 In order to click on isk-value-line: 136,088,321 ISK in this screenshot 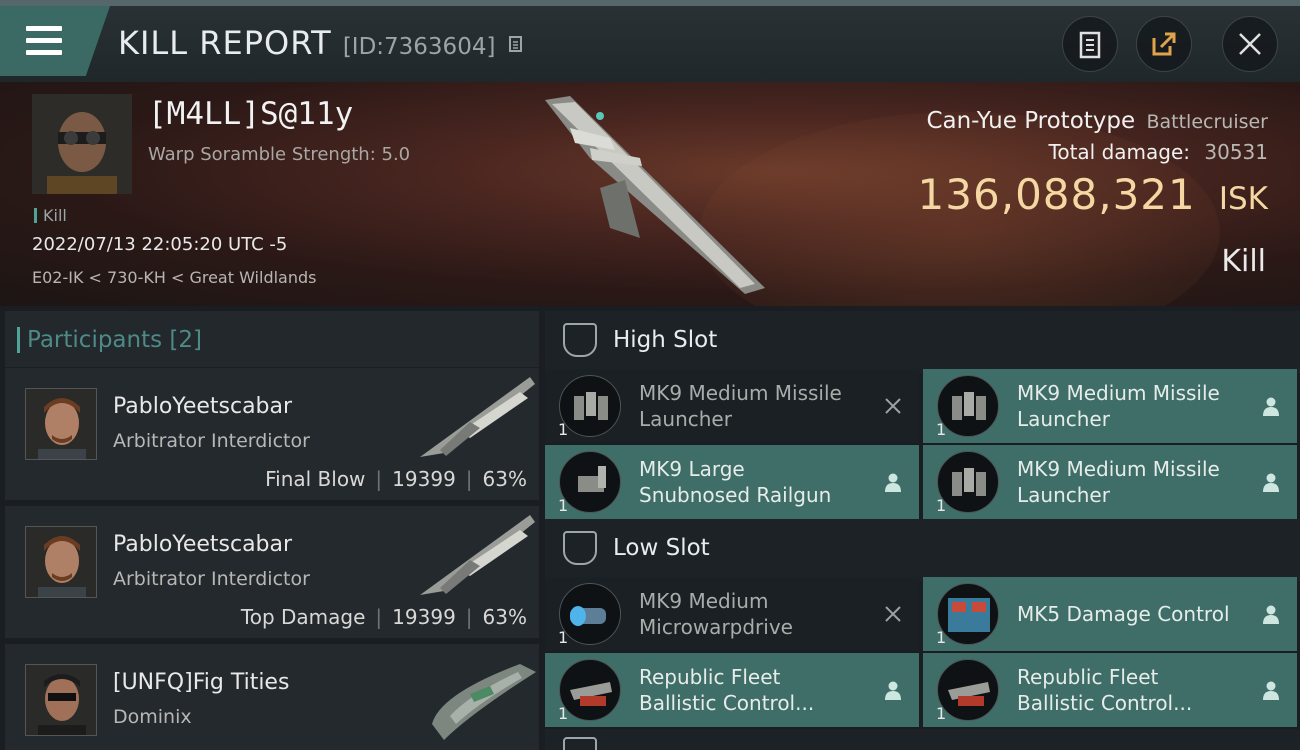, I will do `click(1093, 194)`.